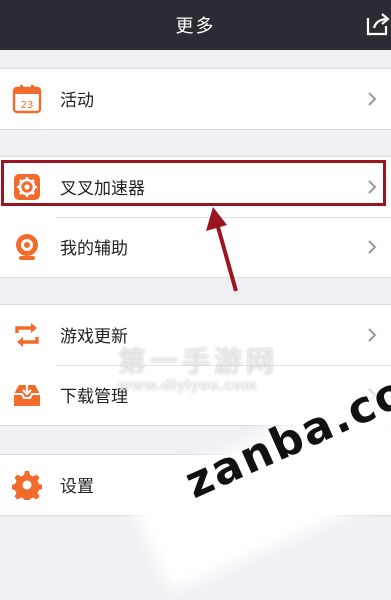 This screenshot has height=600, width=391. Describe the element at coordinates (27, 247) in the screenshot. I see `webcam-icon` at that location.